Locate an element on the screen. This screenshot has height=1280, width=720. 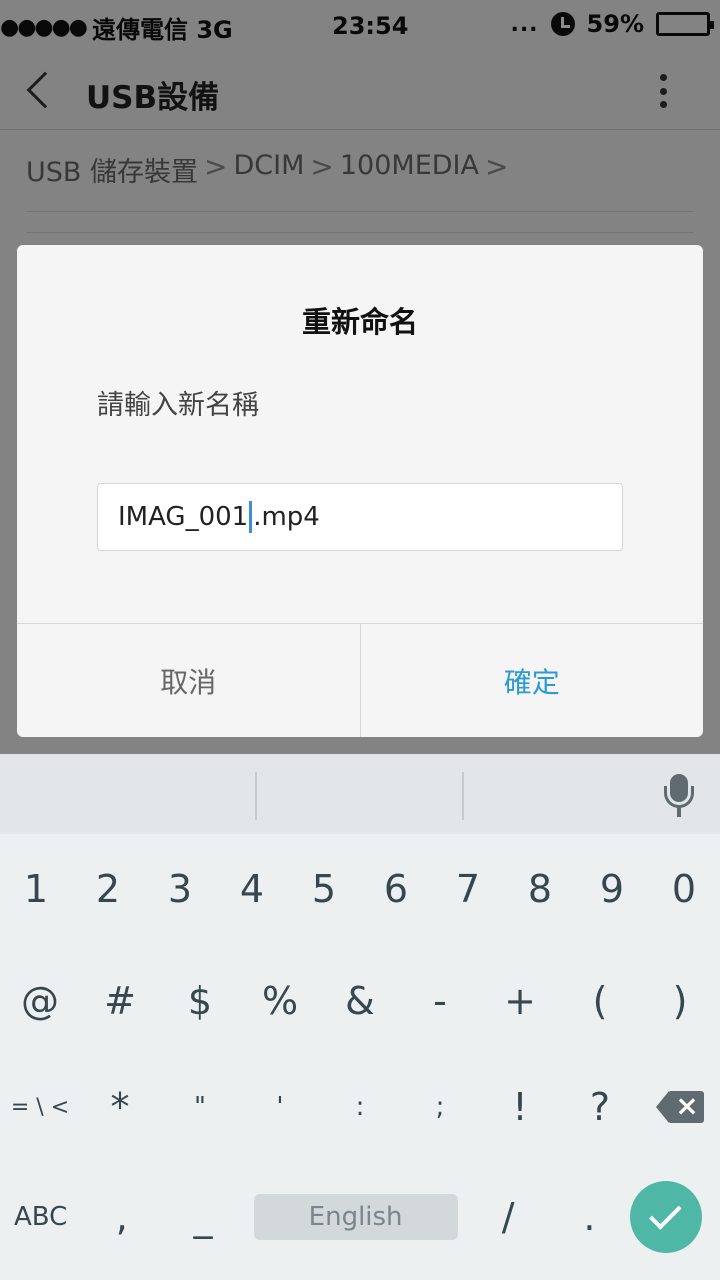
symbol-row-2: = \ < * " ' : ; ! ? × is located at coordinates (360, 1107).